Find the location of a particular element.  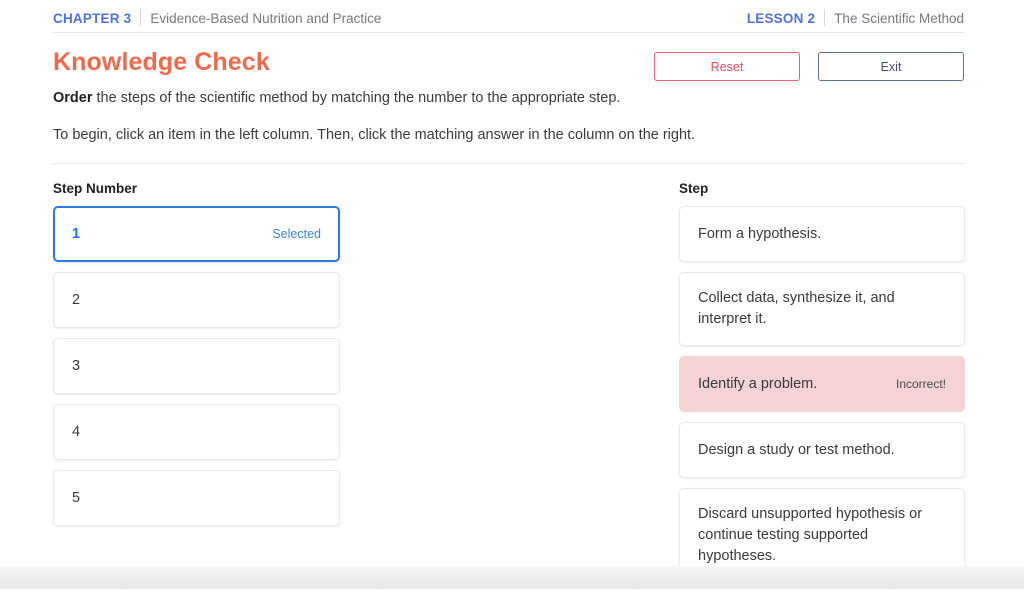

step-number-item-1: 1 Selected is located at coordinates (196, 234).